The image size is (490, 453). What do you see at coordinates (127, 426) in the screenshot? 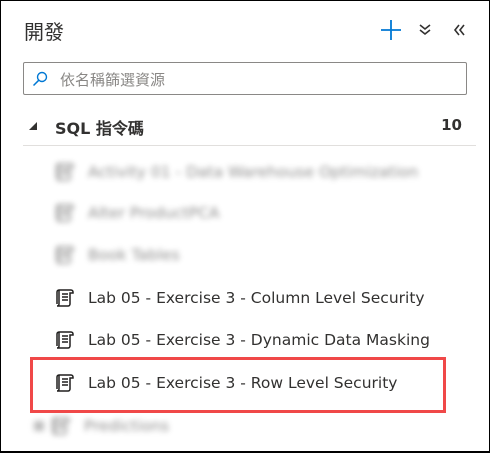
I see `item-label: Predictions` at bounding box center [127, 426].